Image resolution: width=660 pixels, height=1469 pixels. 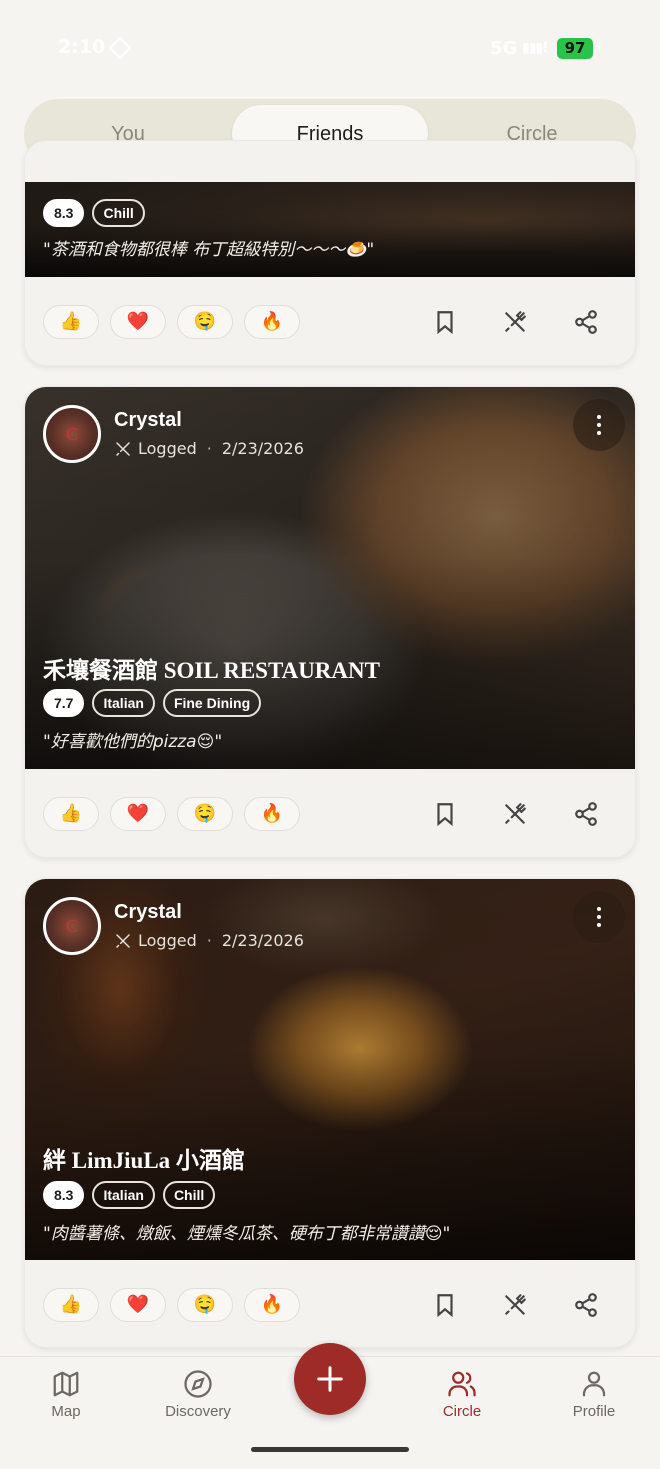 I want to click on charging-icon: ⚡, so click(x=598, y=48).